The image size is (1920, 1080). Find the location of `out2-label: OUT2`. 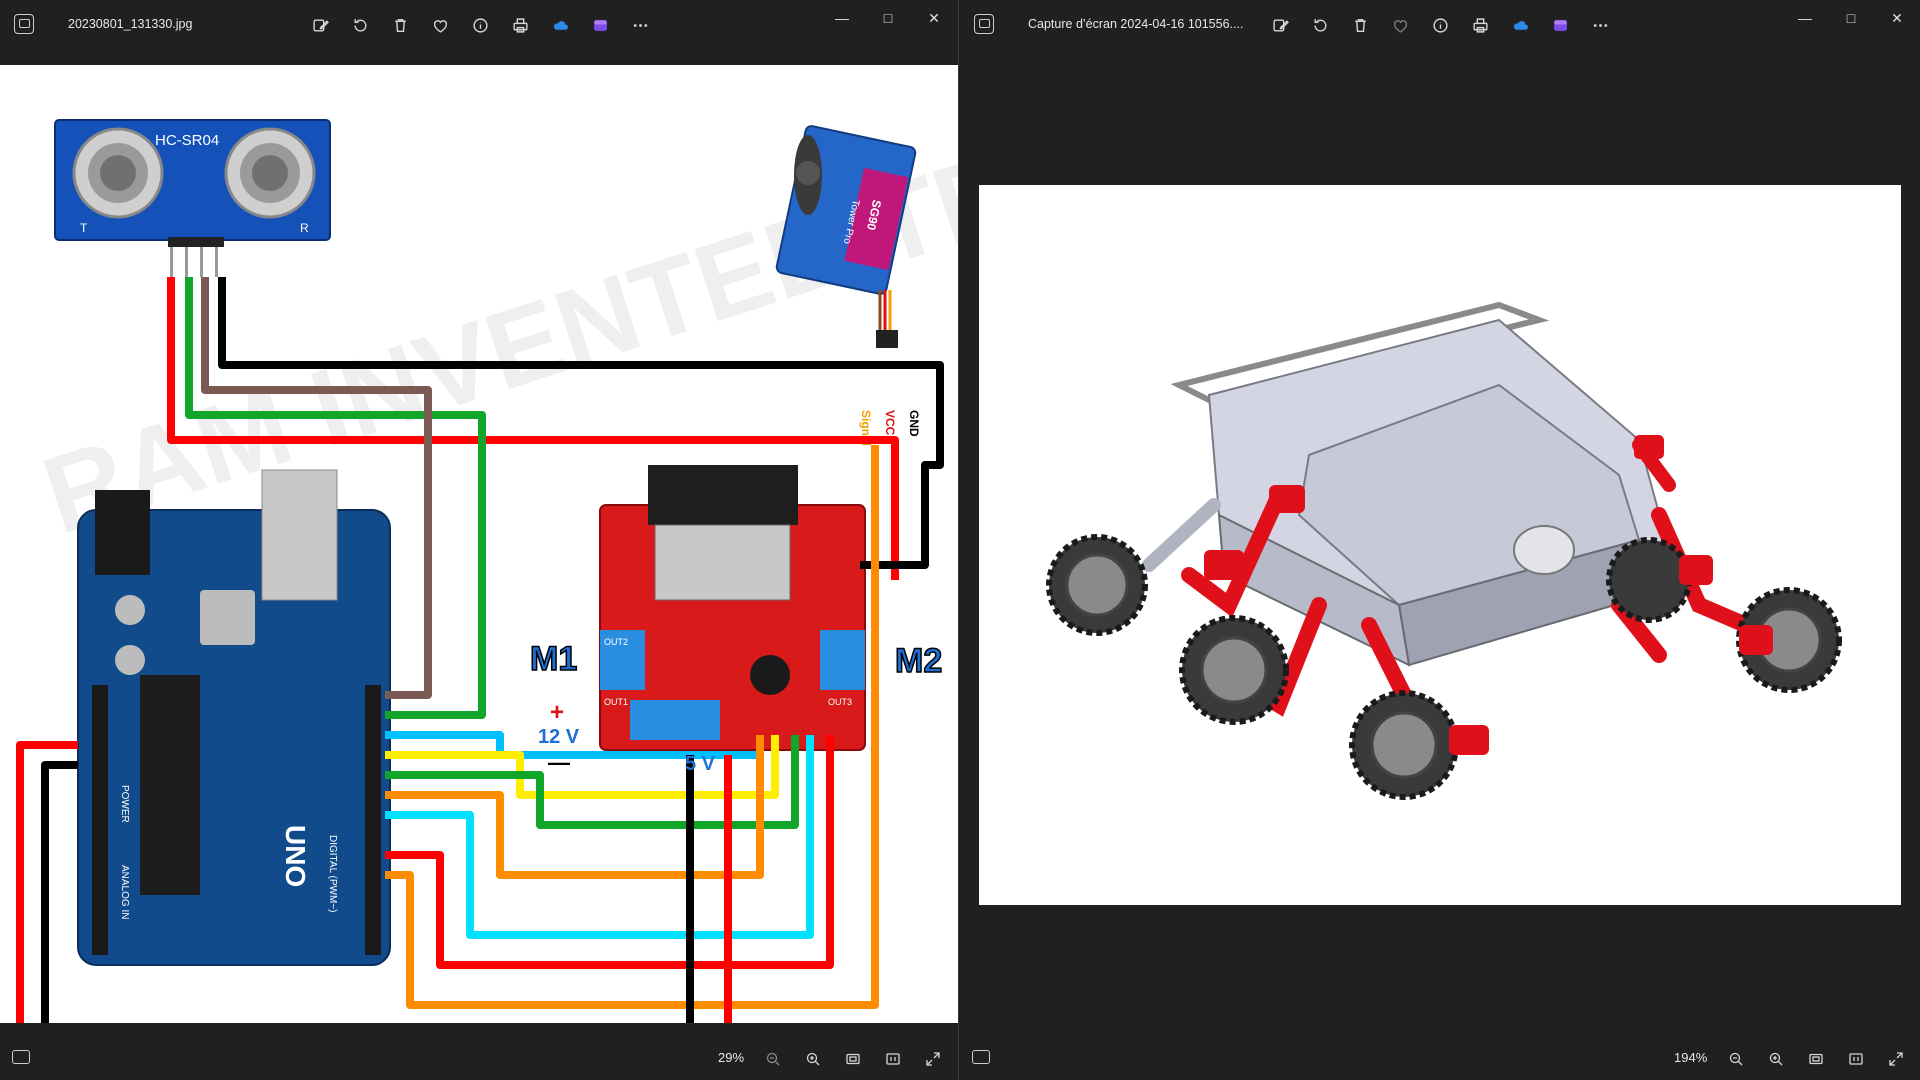

out2-label: OUT2 is located at coordinates (616, 642).